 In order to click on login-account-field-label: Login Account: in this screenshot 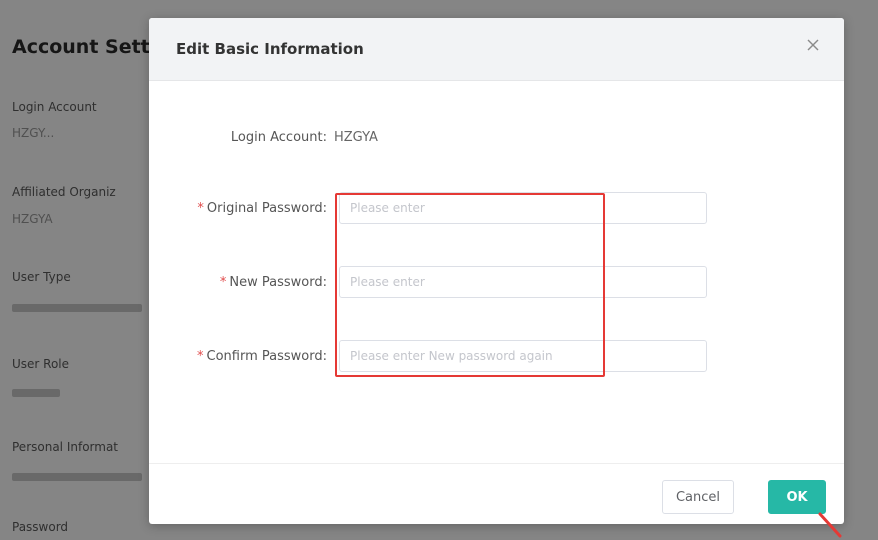, I will do `click(278, 137)`.